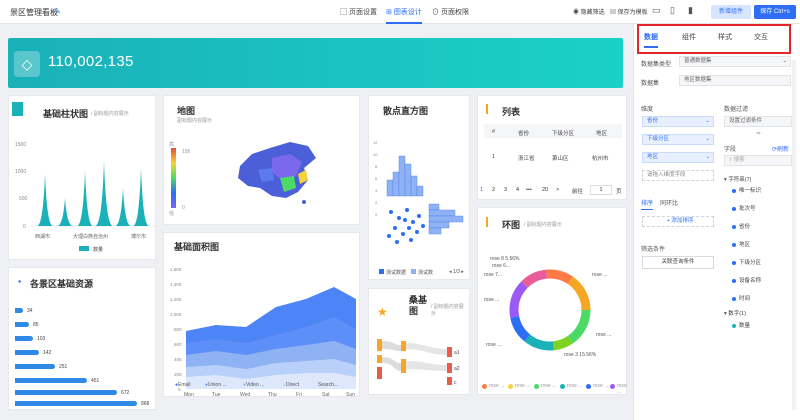 This screenshot has width=800, height=420. I want to click on y-tick: 400, so click(178, 359).